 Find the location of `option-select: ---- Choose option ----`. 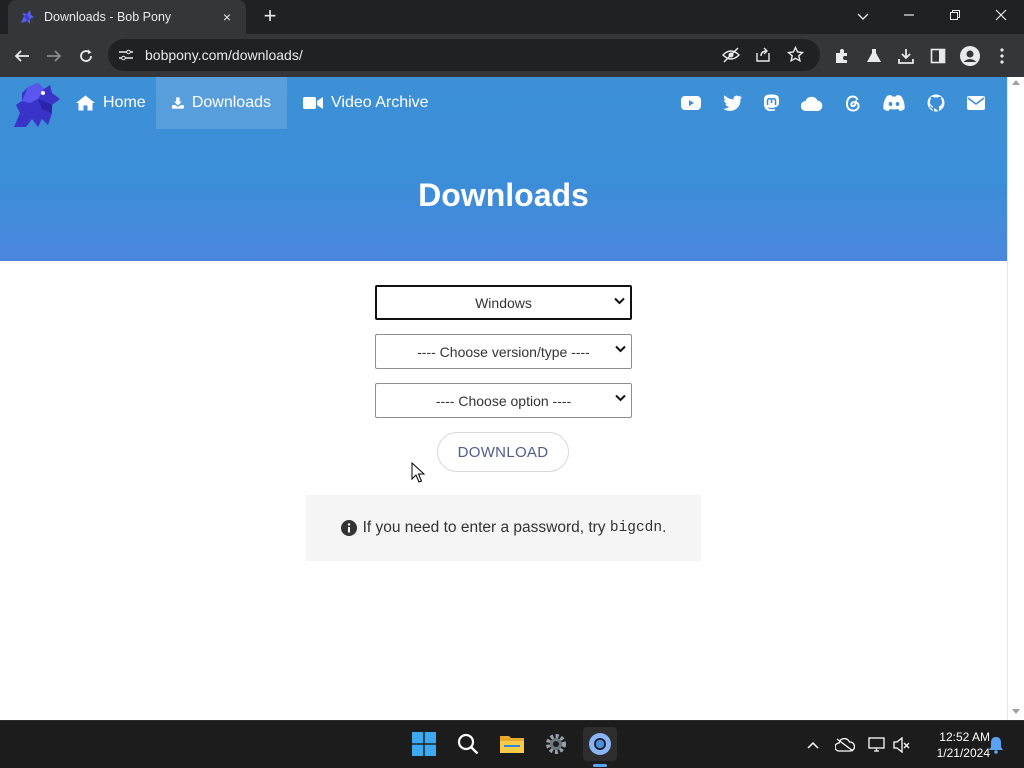

option-select: ---- Choose option ---- is located at coordinates (503, 400).